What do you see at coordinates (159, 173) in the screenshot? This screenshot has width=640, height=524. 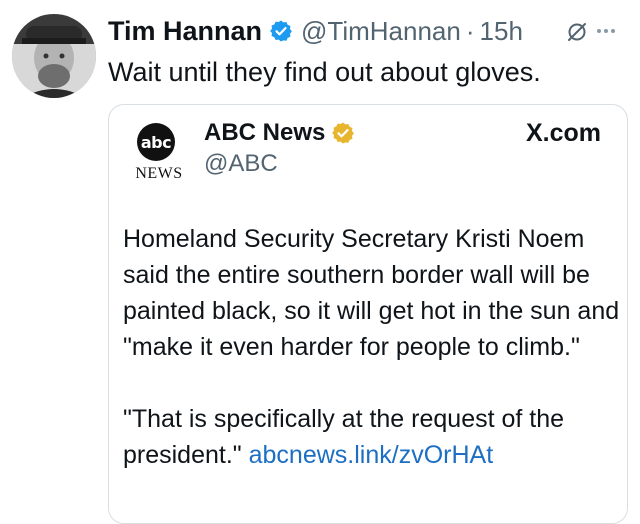 I see `abc-logo-subtext: NEWS` at bounding box center [159, 173].